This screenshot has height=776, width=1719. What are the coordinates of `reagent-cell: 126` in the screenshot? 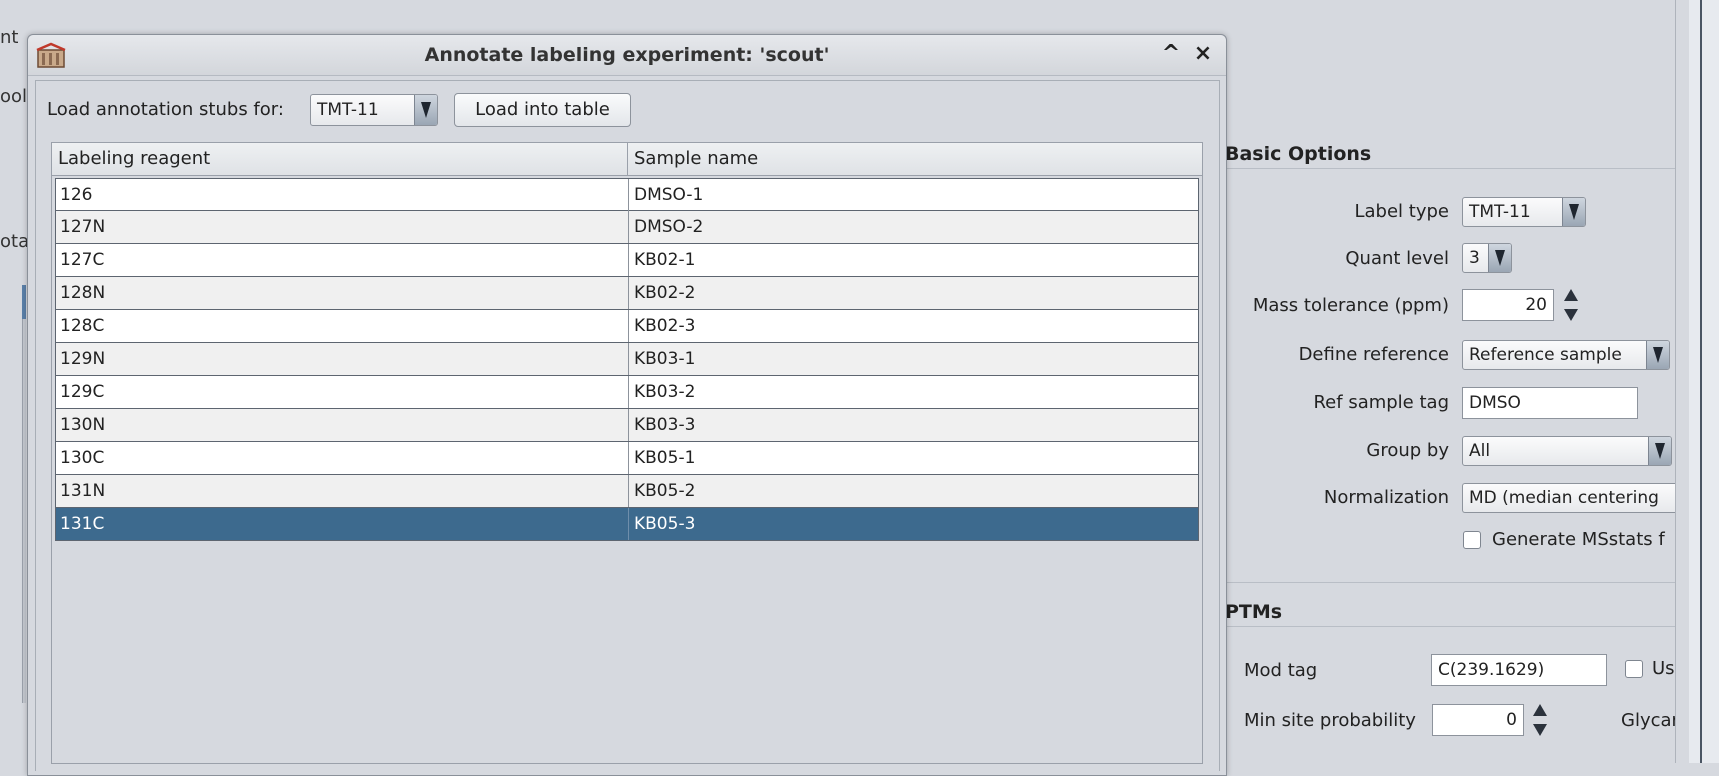 It's located at (342, 195).